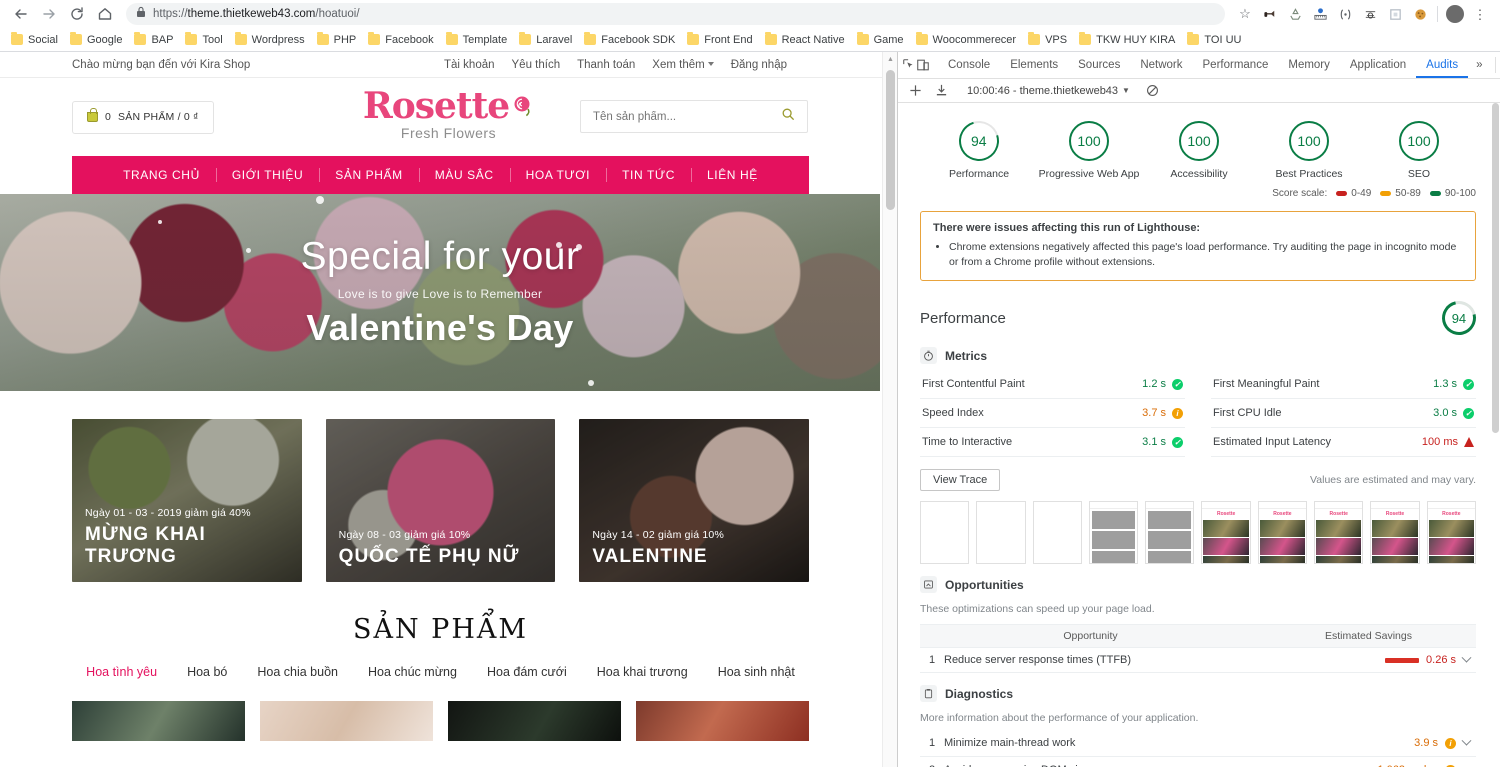 The image size is (1500, 768). Describe the element at coordinates (675, 14) in the screenshot. I see `address-bar: https://theme.thietkeweb43.com/hoatuoi/` at that location.